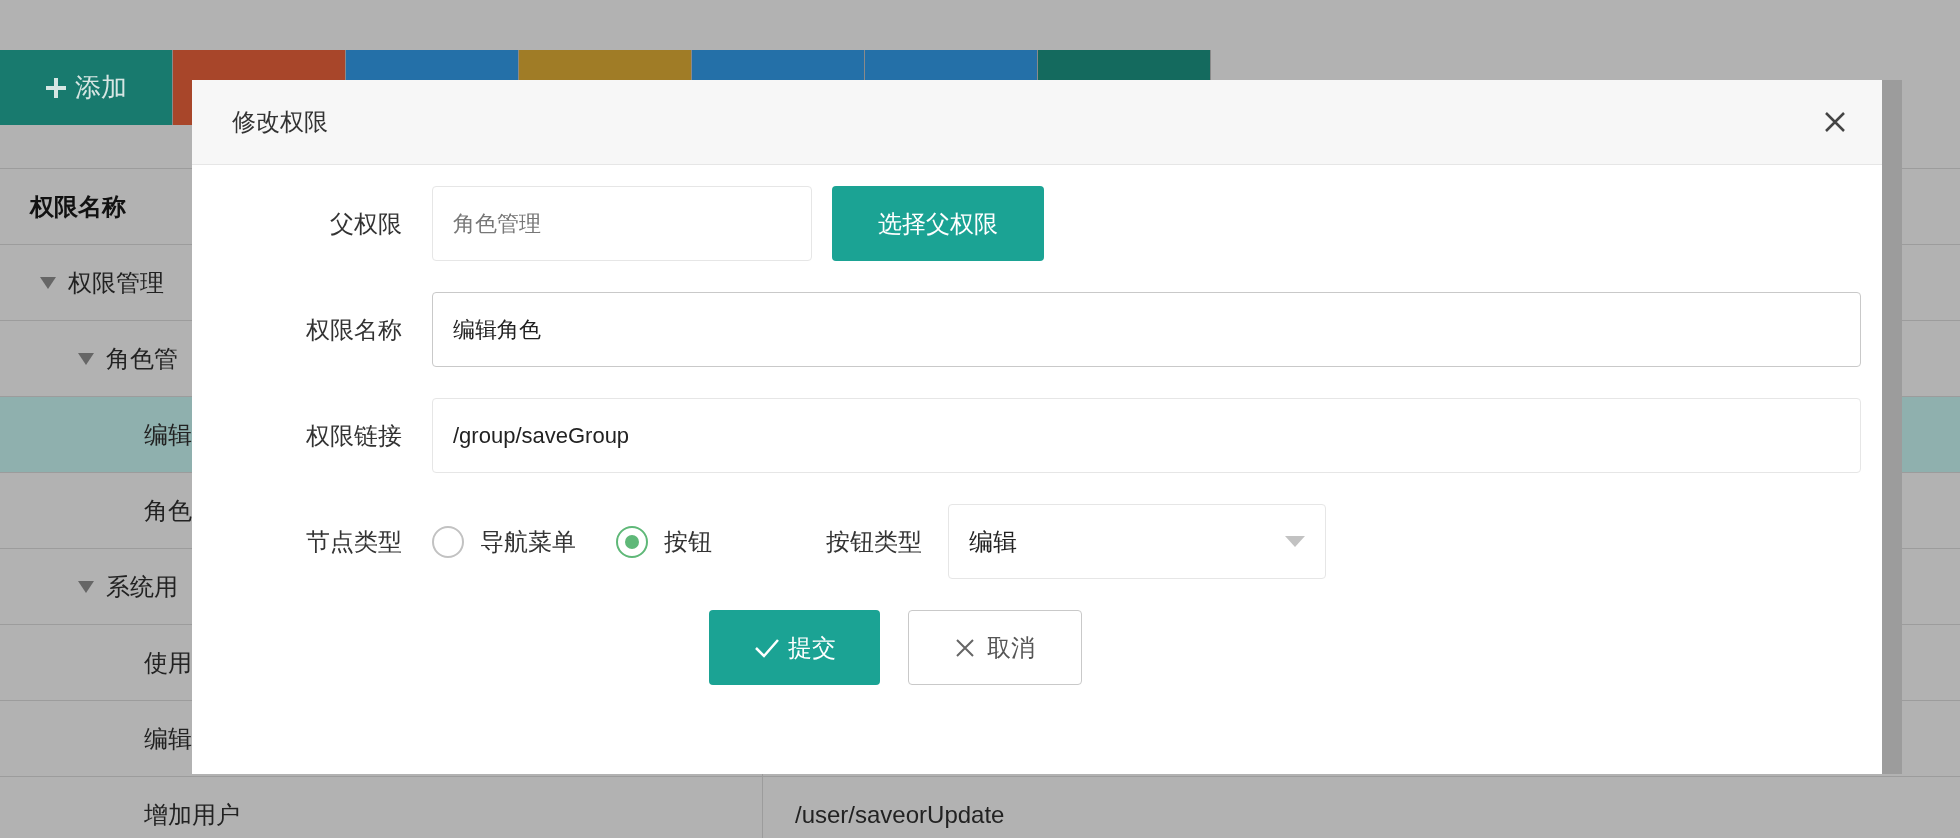 The height and width of the screenshot is (838, 1960). Describe the element at coordinates (354, 329) in the screenshot. I see `field-label: 权限名称` at that location.